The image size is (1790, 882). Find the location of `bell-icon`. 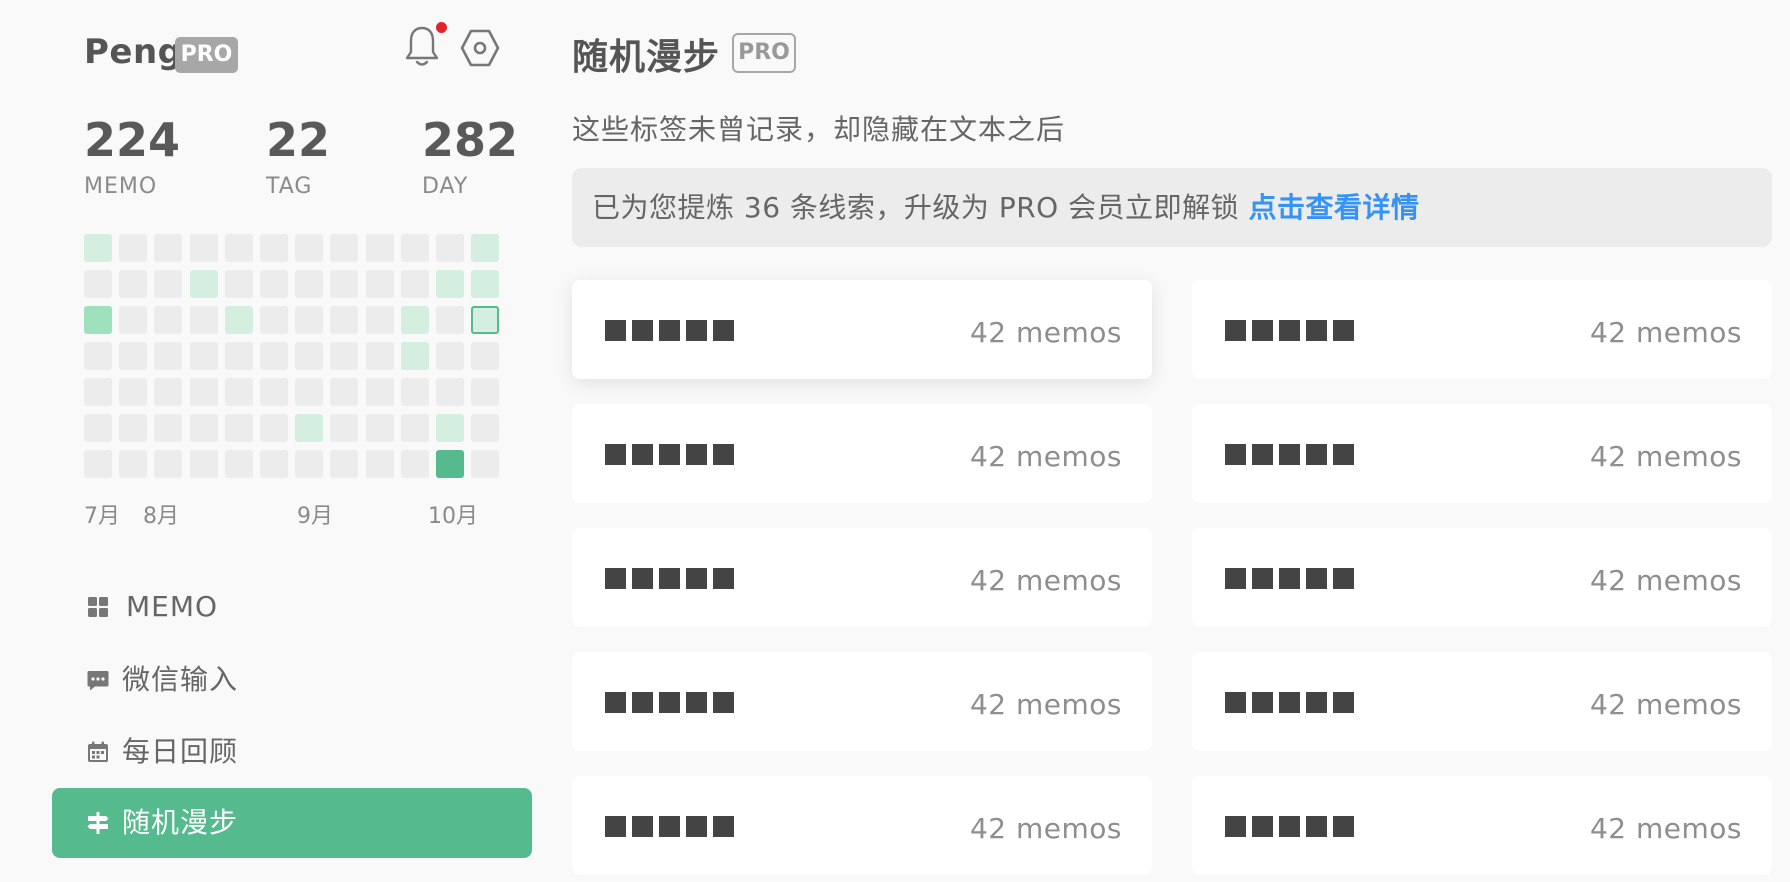

bell-icon is located at coordinates (422, 46).